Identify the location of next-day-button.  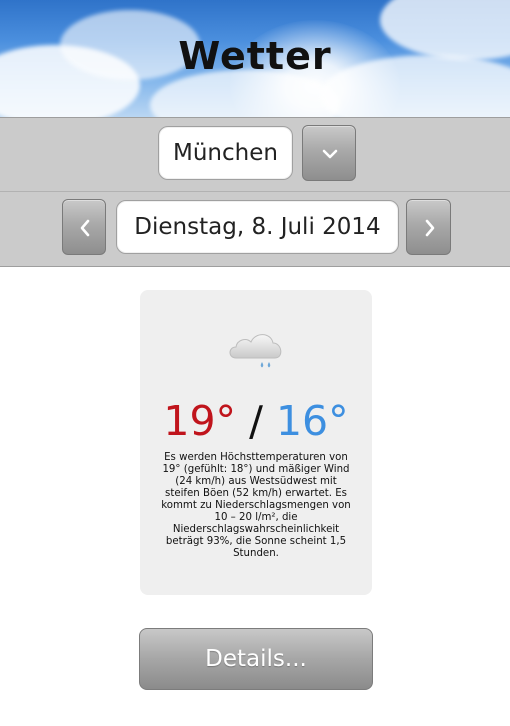
(428, 227).